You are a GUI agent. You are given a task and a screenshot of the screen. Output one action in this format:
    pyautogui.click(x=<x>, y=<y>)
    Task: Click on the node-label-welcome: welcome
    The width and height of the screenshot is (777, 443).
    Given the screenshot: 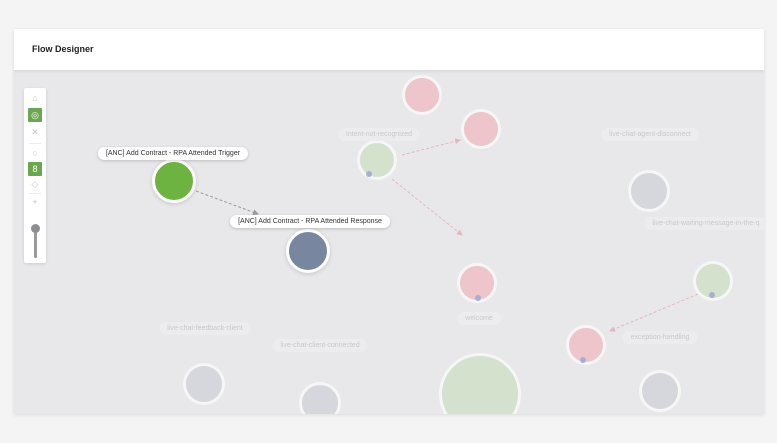 What is the action you would take?
    pyautogui.click(x=479, y=318)
    